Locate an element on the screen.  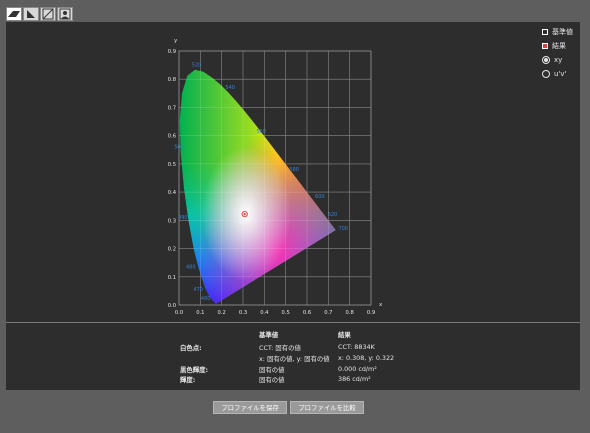
y-tick-label: 0.6 is located at coordinates (172, 137).